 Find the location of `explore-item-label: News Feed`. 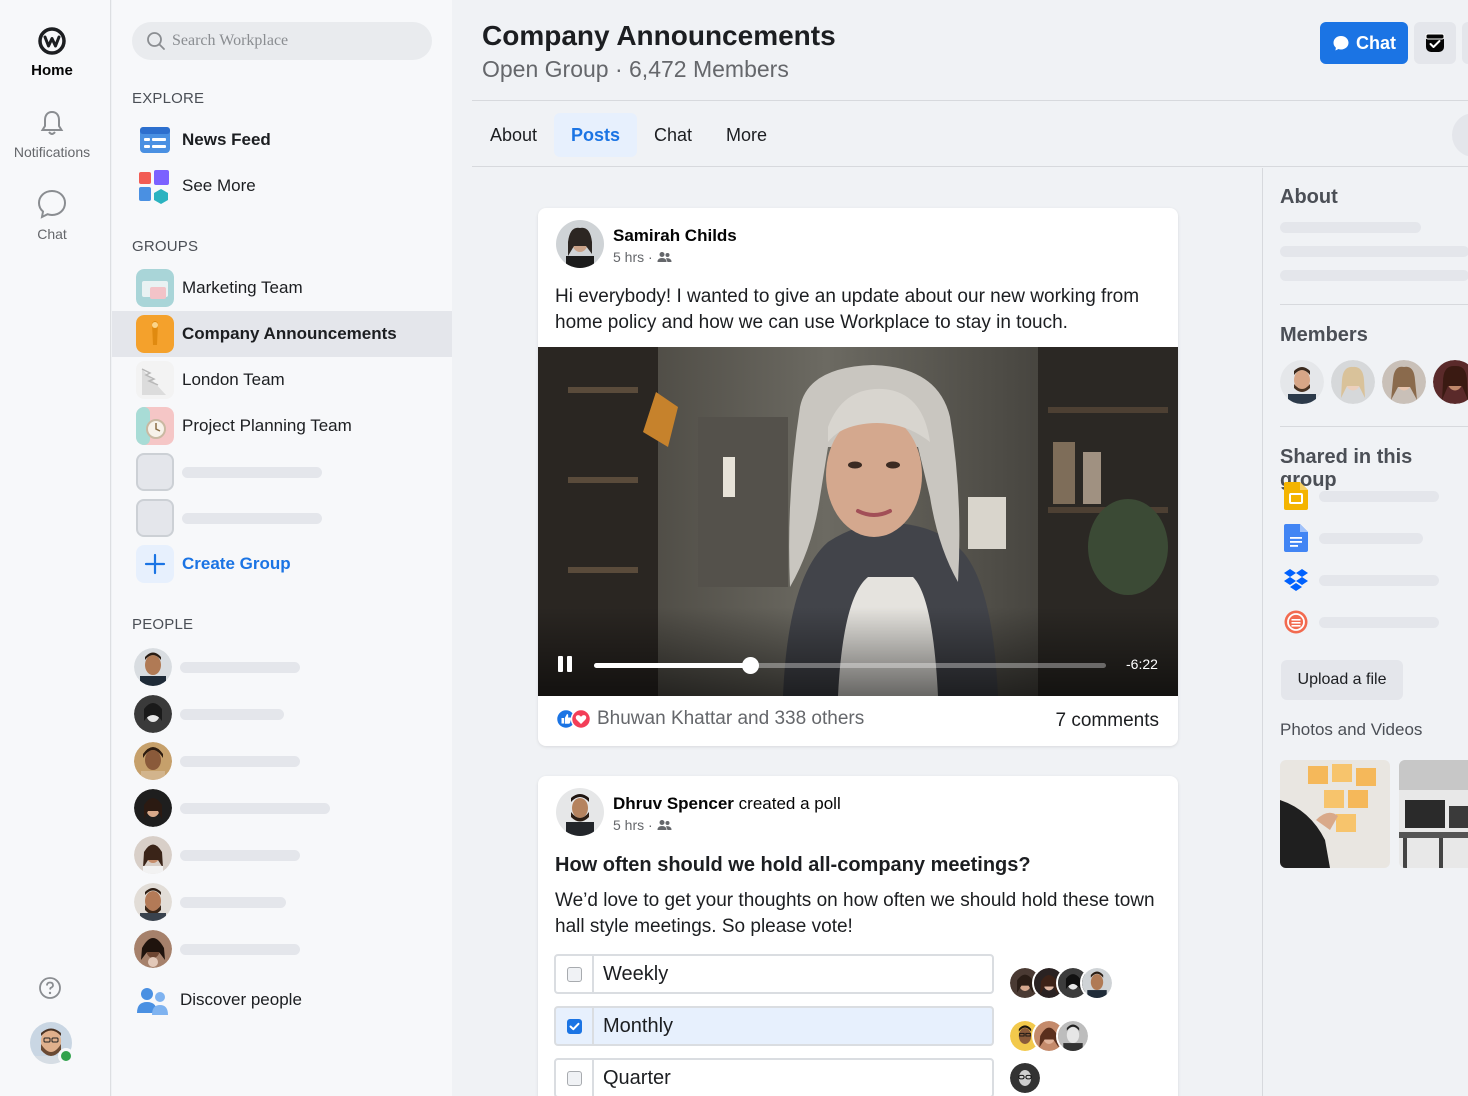

explore-item-label: News Feed is located at coordinates (226, 139).